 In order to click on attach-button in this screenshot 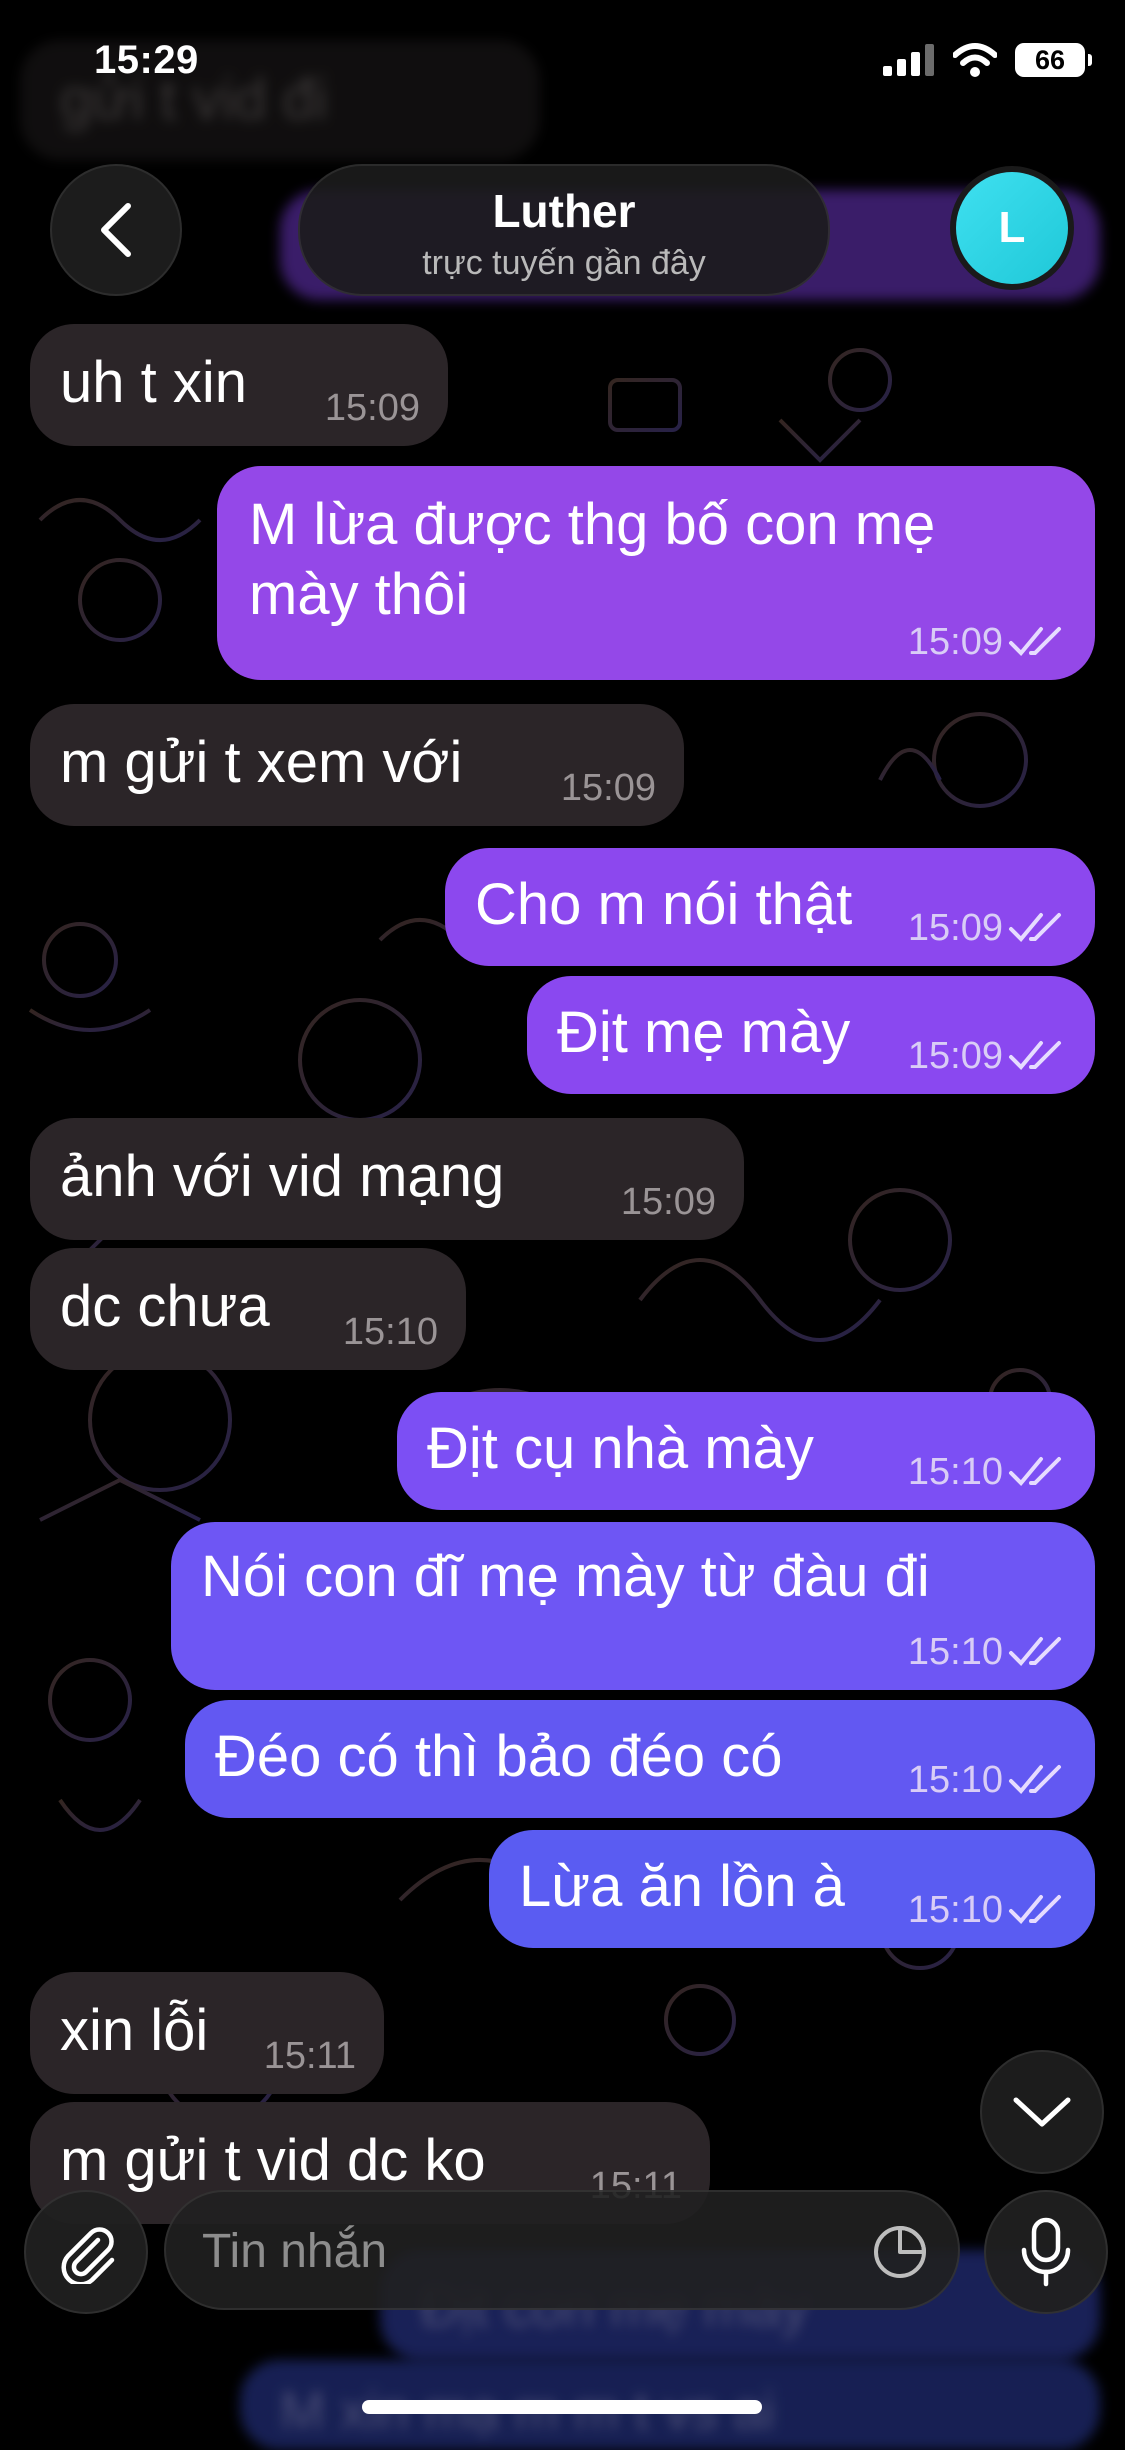, I will do `click(86, 2252)`.